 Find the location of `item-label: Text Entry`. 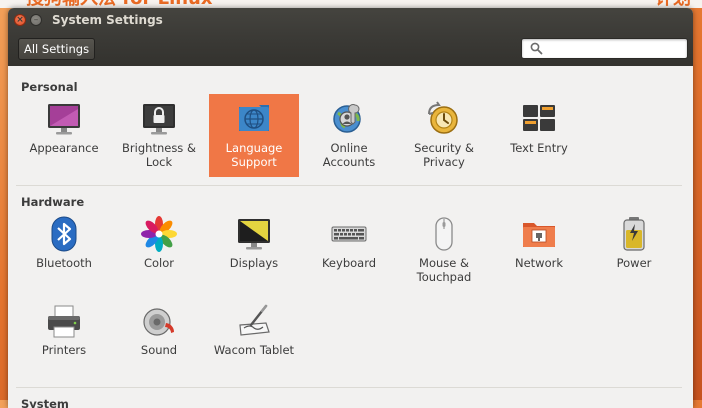

item-label: Text Entry is located at coordinates (539, 148).